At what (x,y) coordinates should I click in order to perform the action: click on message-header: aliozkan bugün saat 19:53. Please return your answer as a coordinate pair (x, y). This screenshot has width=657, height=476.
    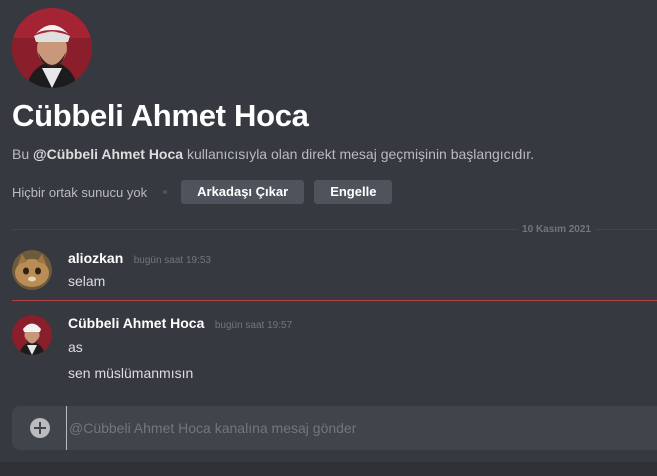
    Looking at the image, I should click on (139, 259).